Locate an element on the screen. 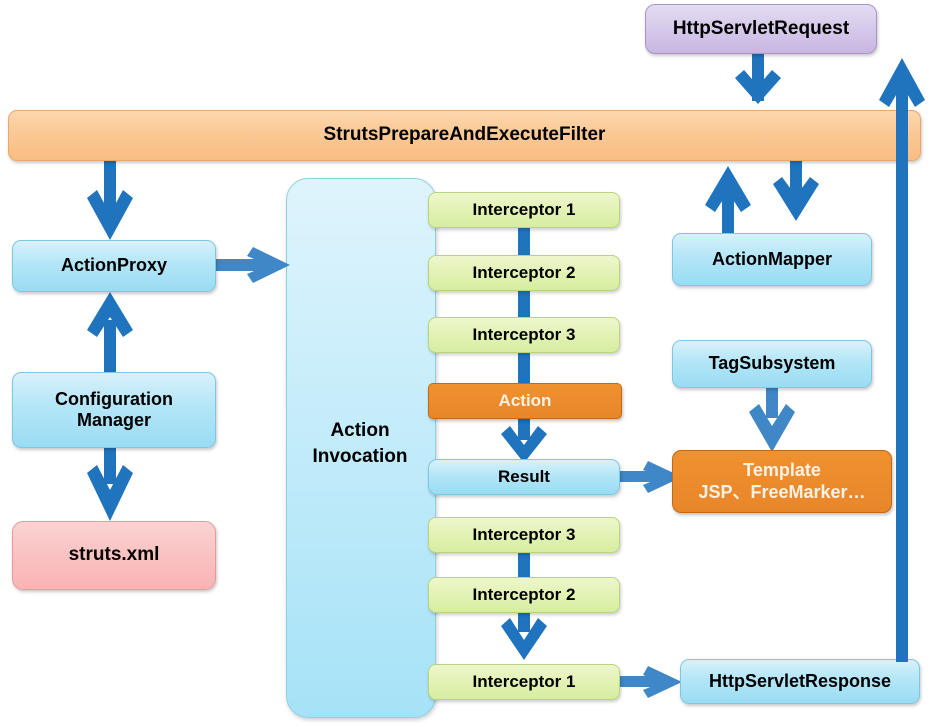 The height and width of the screenshot is (727, 941). arrow-layer-top is located at coordinates (902, 360).